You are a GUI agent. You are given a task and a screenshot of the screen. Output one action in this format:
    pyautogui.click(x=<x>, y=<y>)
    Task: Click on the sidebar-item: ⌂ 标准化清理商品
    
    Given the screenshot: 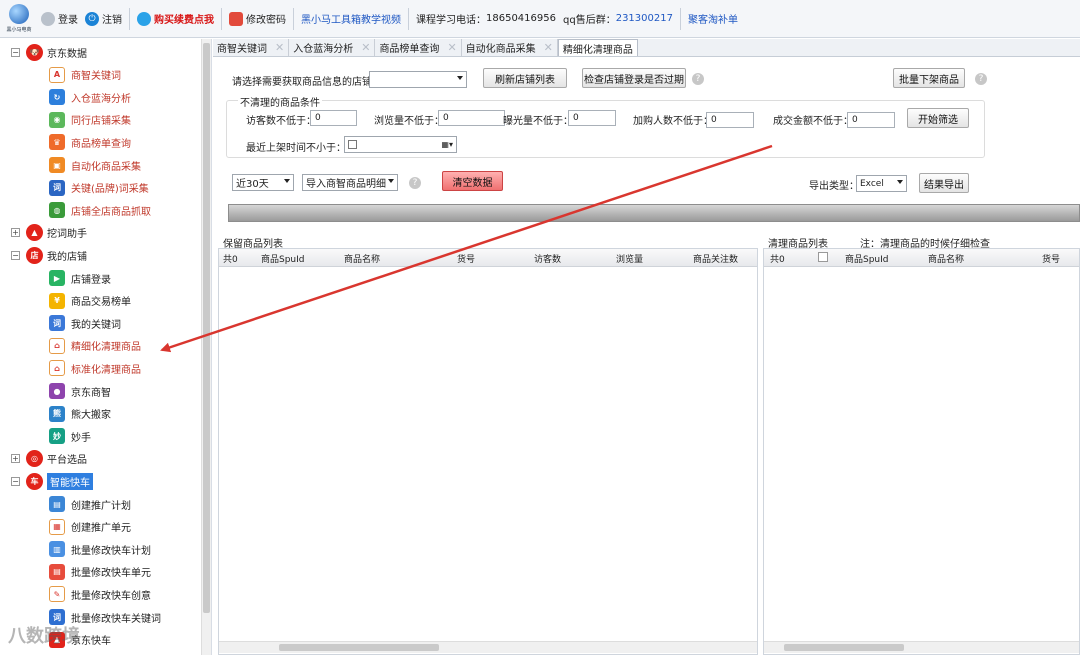 What is the action you would take?
    pyautogui.click(x=70, y=368)
    